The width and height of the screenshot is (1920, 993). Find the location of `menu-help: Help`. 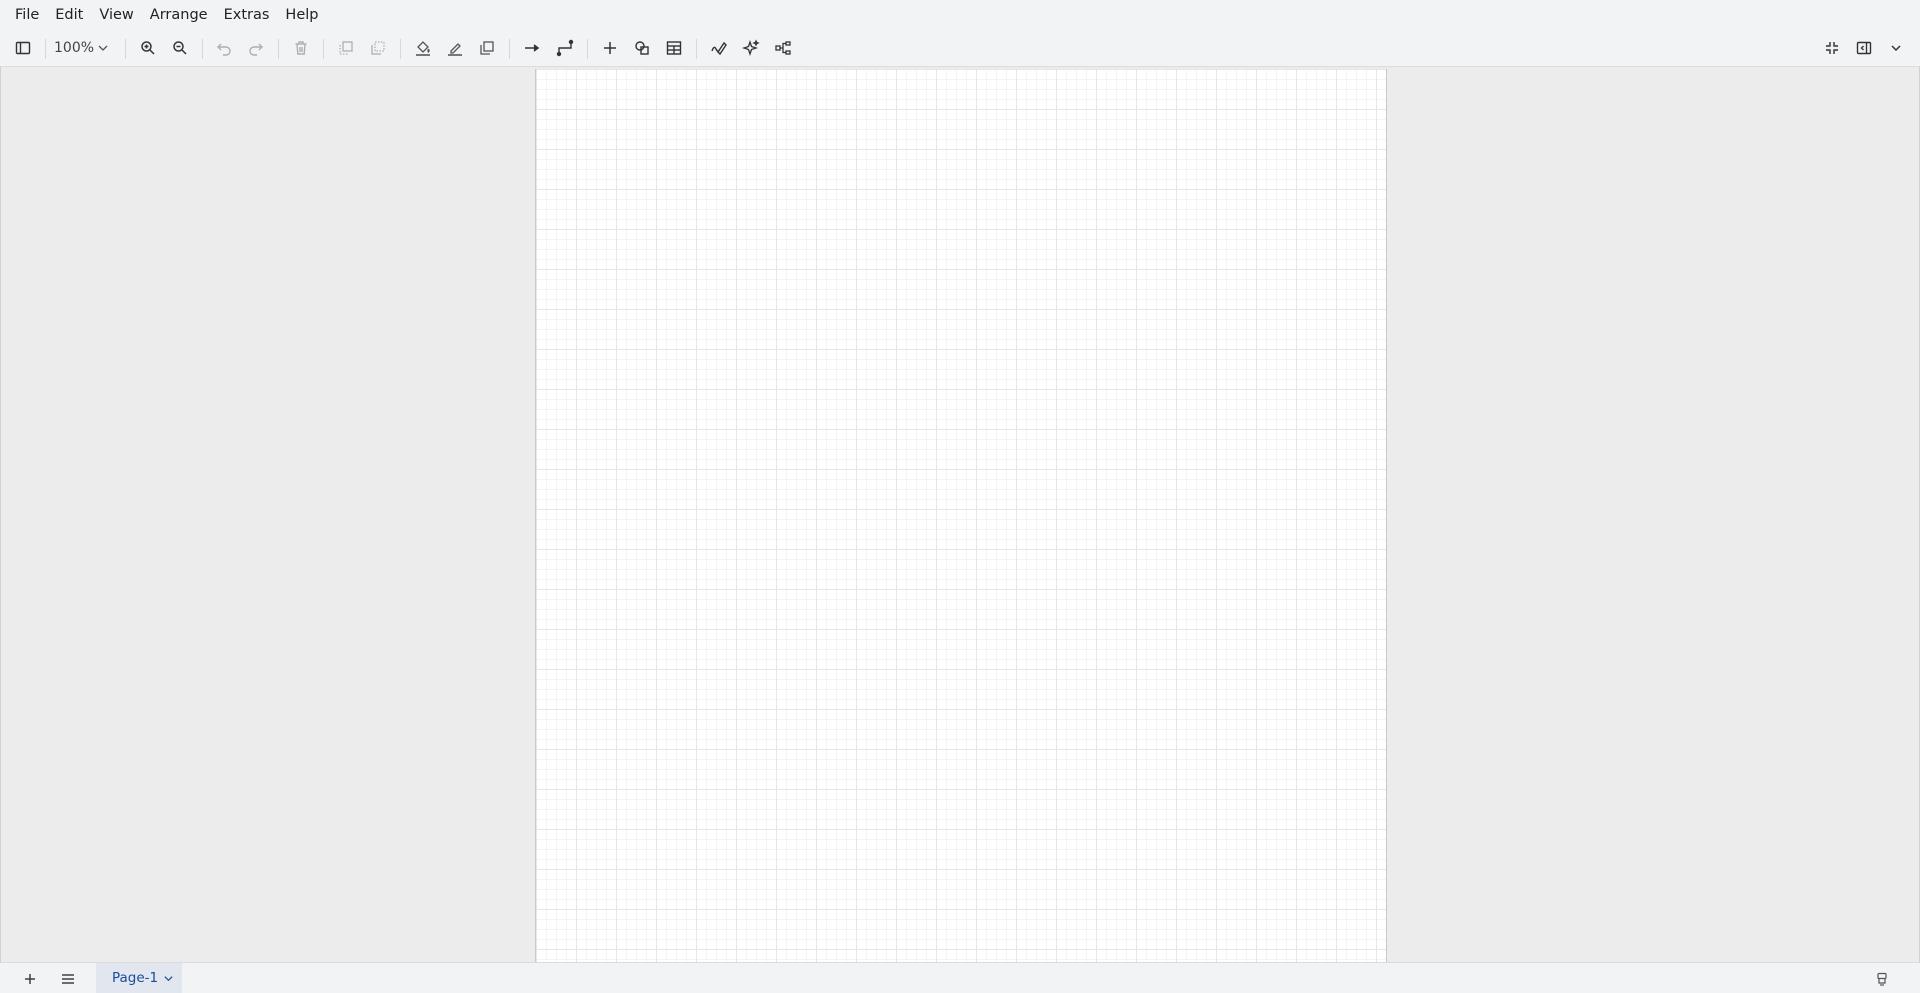

menu-help: Help is located at coordinates (301, 15).